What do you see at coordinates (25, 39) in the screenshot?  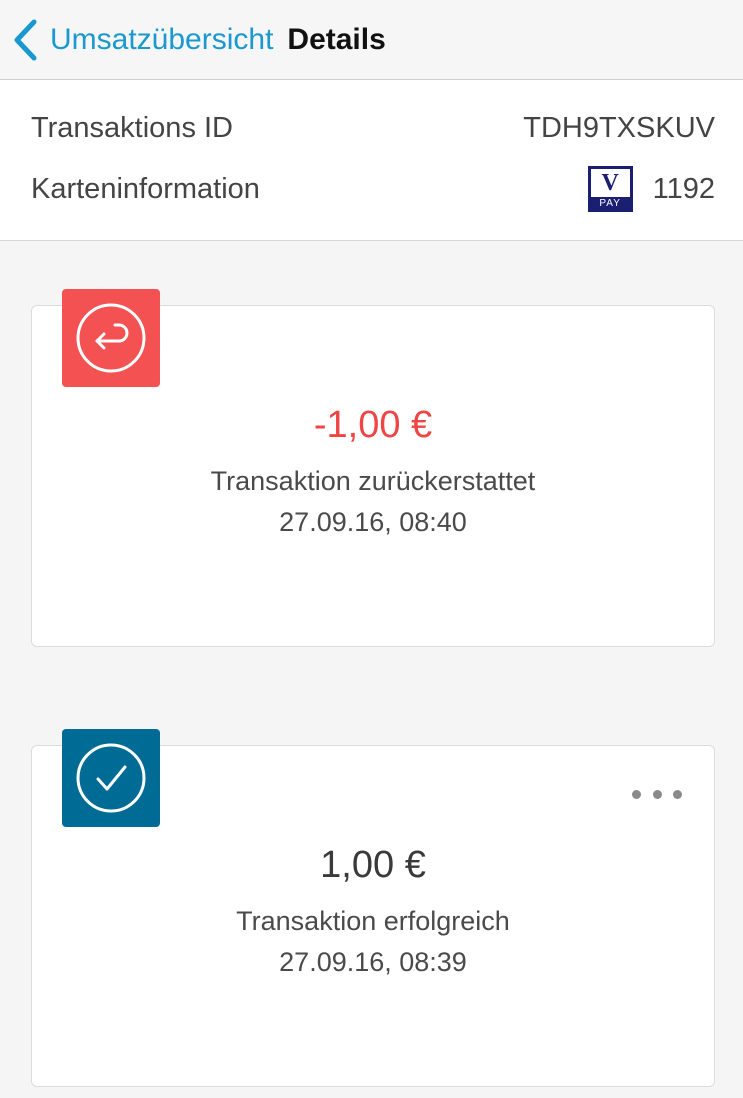 I see `chevron-left-icon` at bounding box center [25, 39].